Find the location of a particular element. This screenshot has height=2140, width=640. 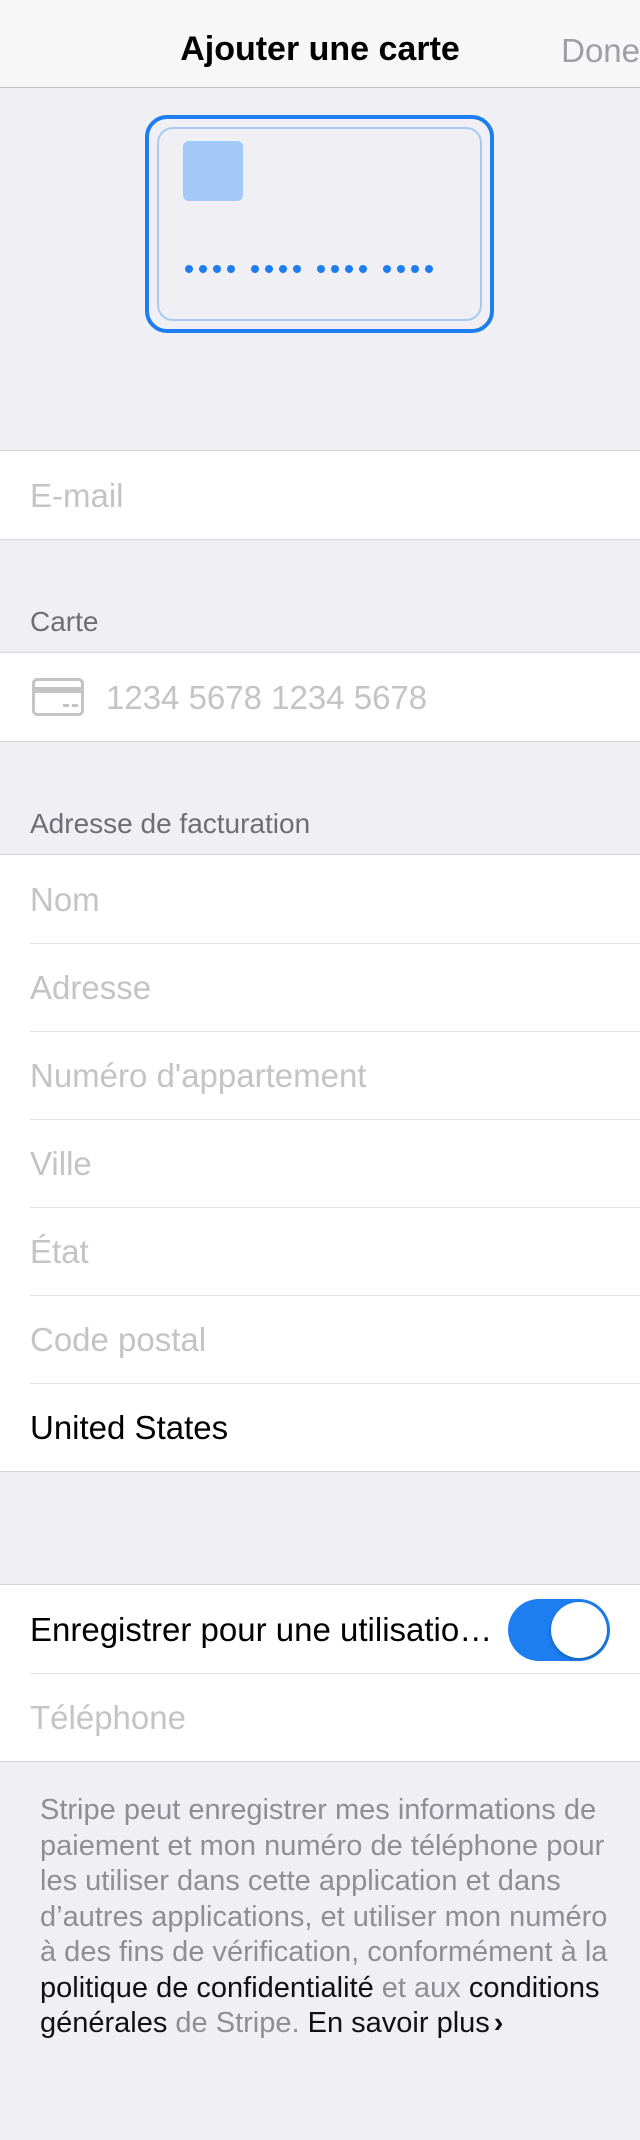

phone-placeholder: Téléphone is located at coordinates (108, 1717).